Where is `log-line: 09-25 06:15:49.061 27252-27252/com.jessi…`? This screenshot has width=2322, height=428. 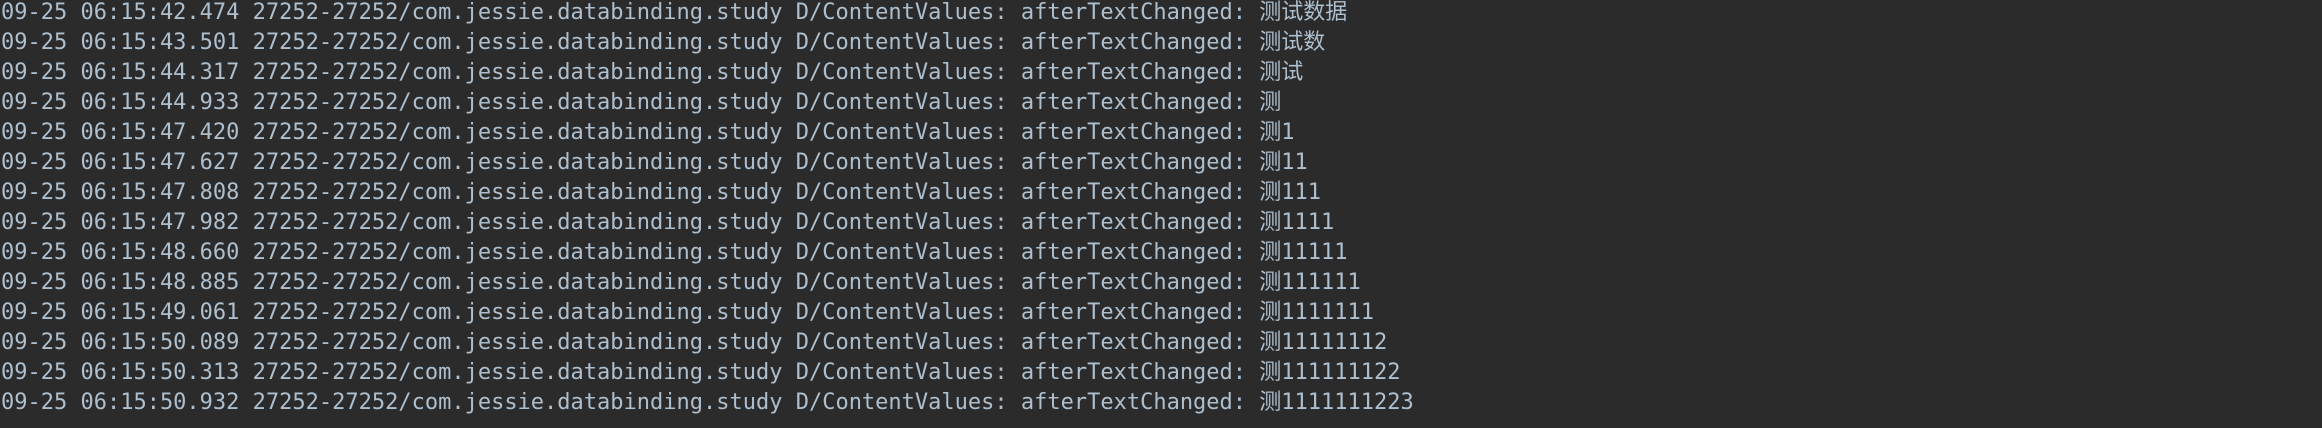 log-line: 09-25 06:15:49.061 27252-27252/com.jessi… is located at coordinates (688, 312).